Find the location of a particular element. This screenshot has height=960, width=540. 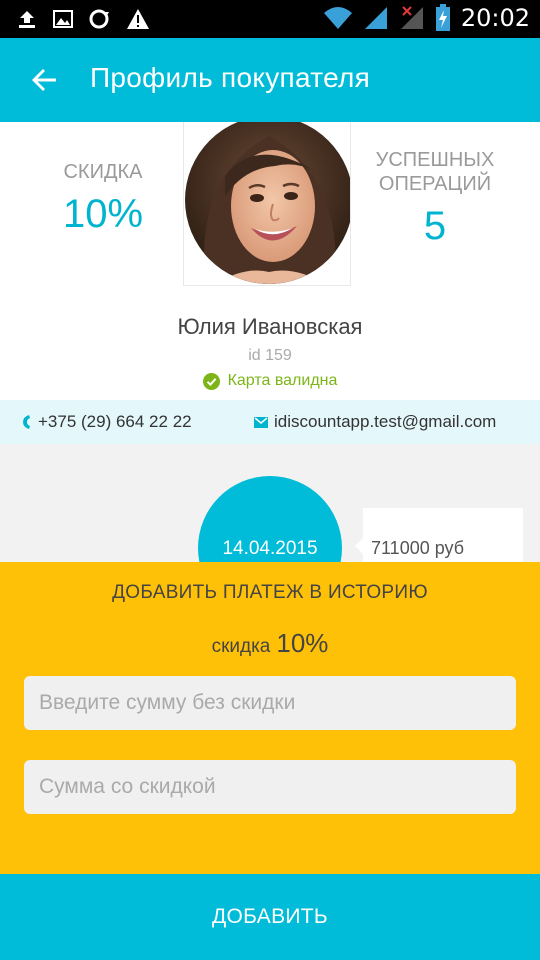

upload-icon is located at coordinates (27, 19).